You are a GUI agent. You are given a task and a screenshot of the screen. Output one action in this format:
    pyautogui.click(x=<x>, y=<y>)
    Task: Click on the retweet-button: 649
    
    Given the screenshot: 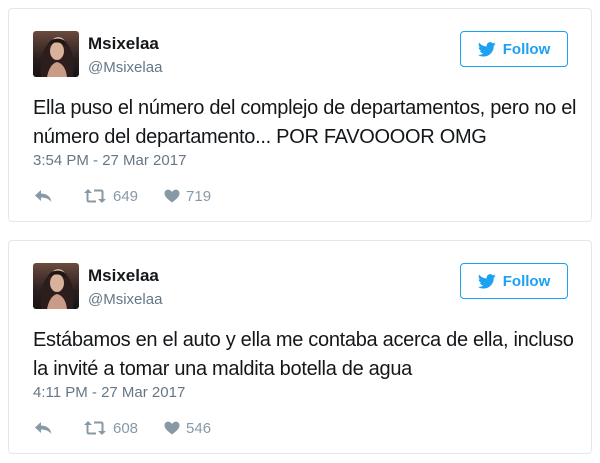 What is the action you would take?
    pyautogui.click(x=110, y=196)
    